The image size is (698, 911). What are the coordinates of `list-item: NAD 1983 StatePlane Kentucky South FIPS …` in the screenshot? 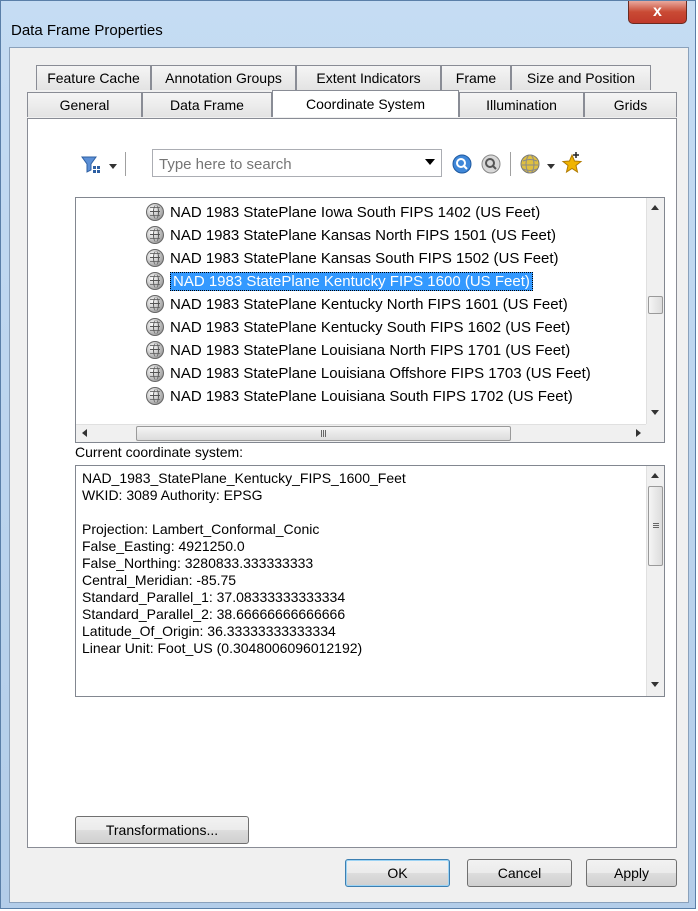 It's located at (358, 327).